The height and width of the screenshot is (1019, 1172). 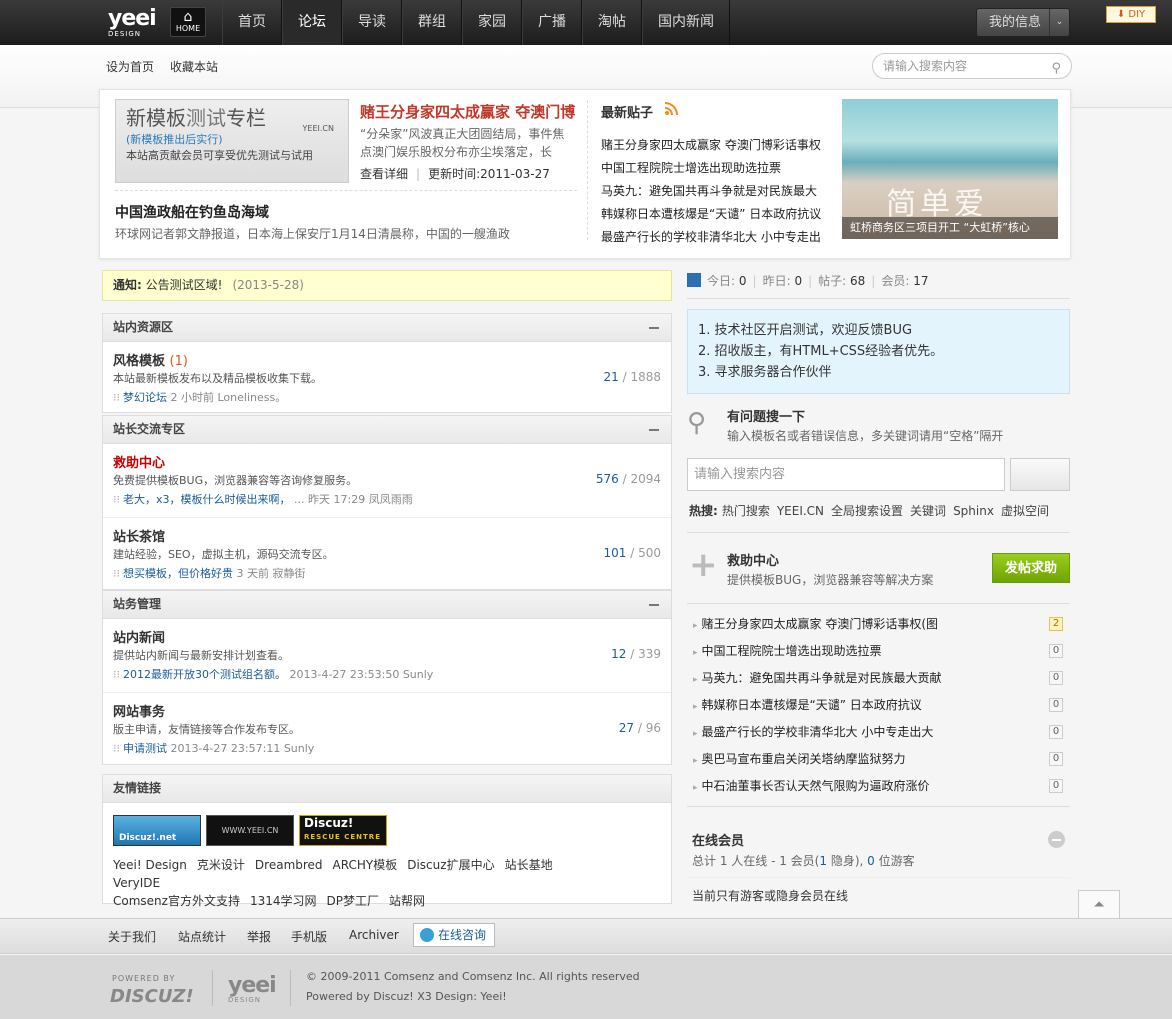 What do you see at coordinates (867, 511) in the screenshot?
I see `hot-search-link: 全局搜索设置` at bounding box center [867, 511].